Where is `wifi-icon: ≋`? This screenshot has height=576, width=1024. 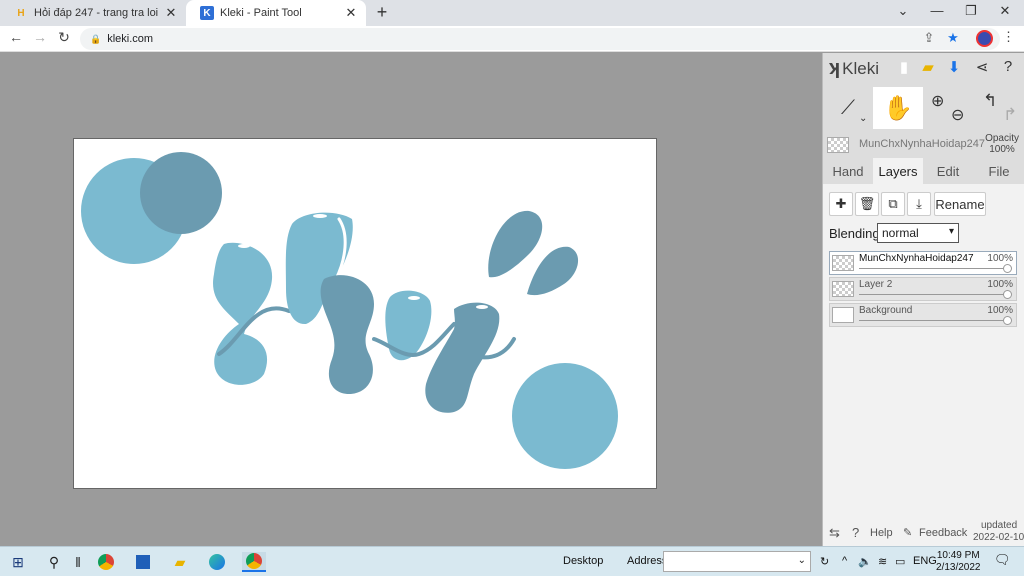
wifi-icon: ≋ is located at coordinates (882, 561).